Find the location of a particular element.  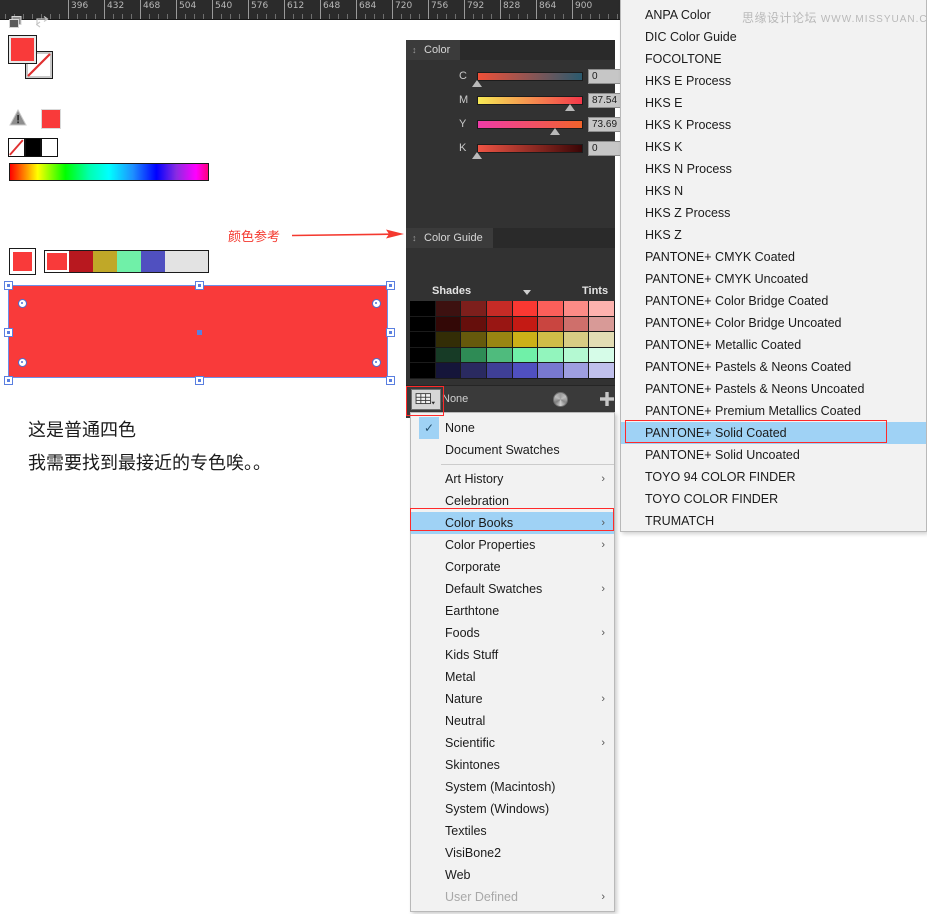

tab-color: ↕ Color is located at coordinates (433, 50).